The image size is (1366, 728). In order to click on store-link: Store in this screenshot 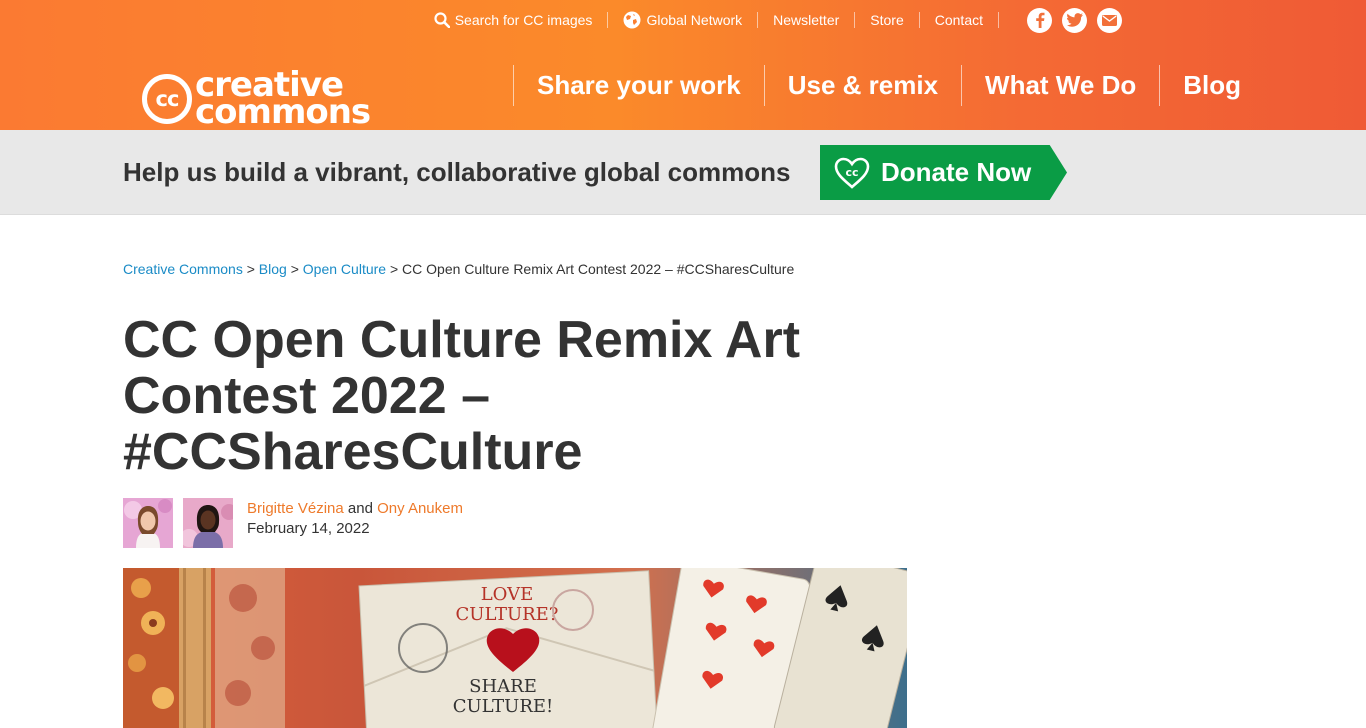, I will do `click(886, 20)`.